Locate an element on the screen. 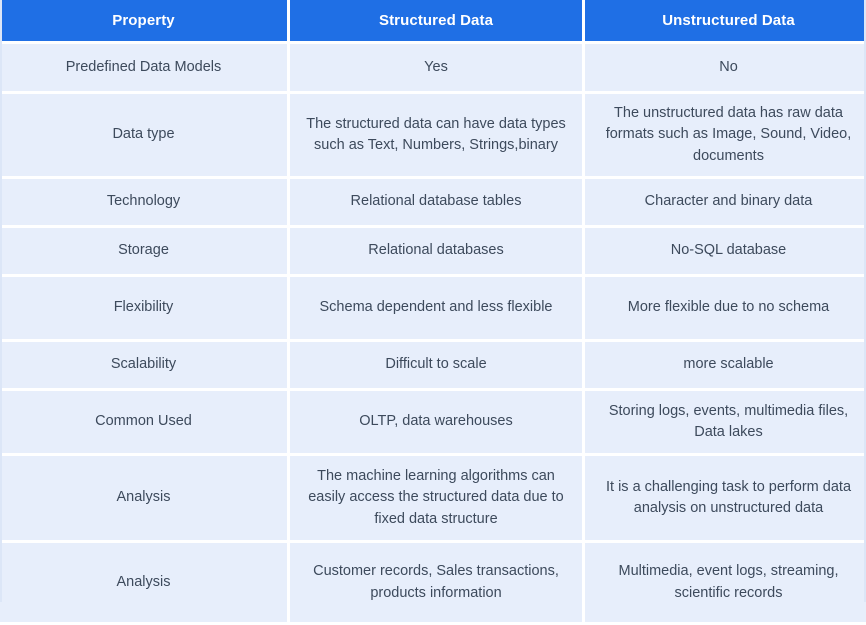  cell-property: Scalability is located at coordinates (143, 365).